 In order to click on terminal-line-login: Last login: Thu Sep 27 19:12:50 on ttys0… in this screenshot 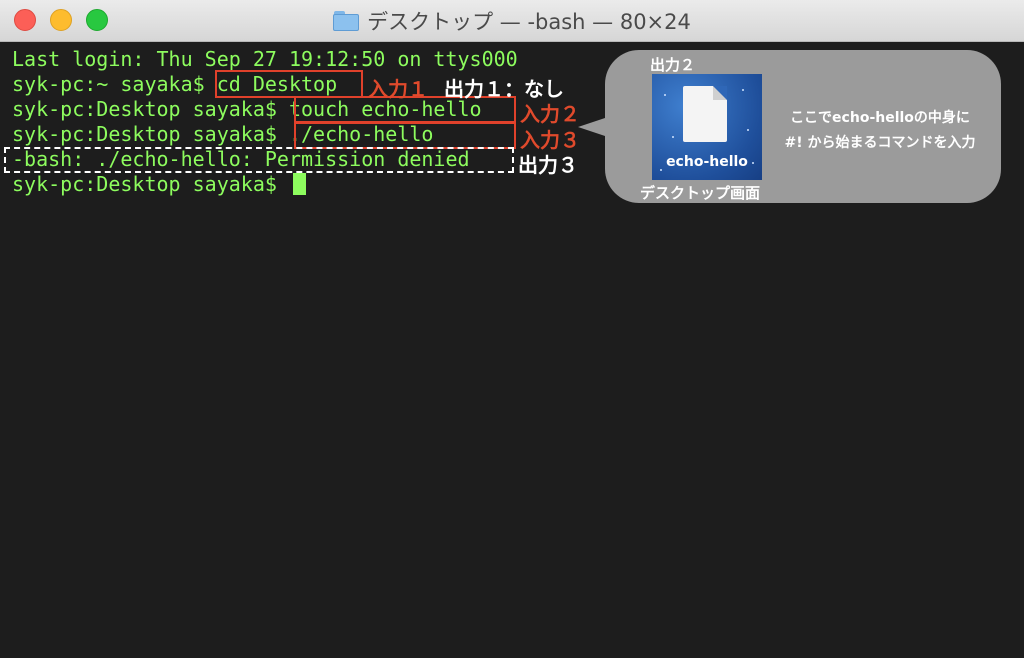, I will do `click(265, 59)`.